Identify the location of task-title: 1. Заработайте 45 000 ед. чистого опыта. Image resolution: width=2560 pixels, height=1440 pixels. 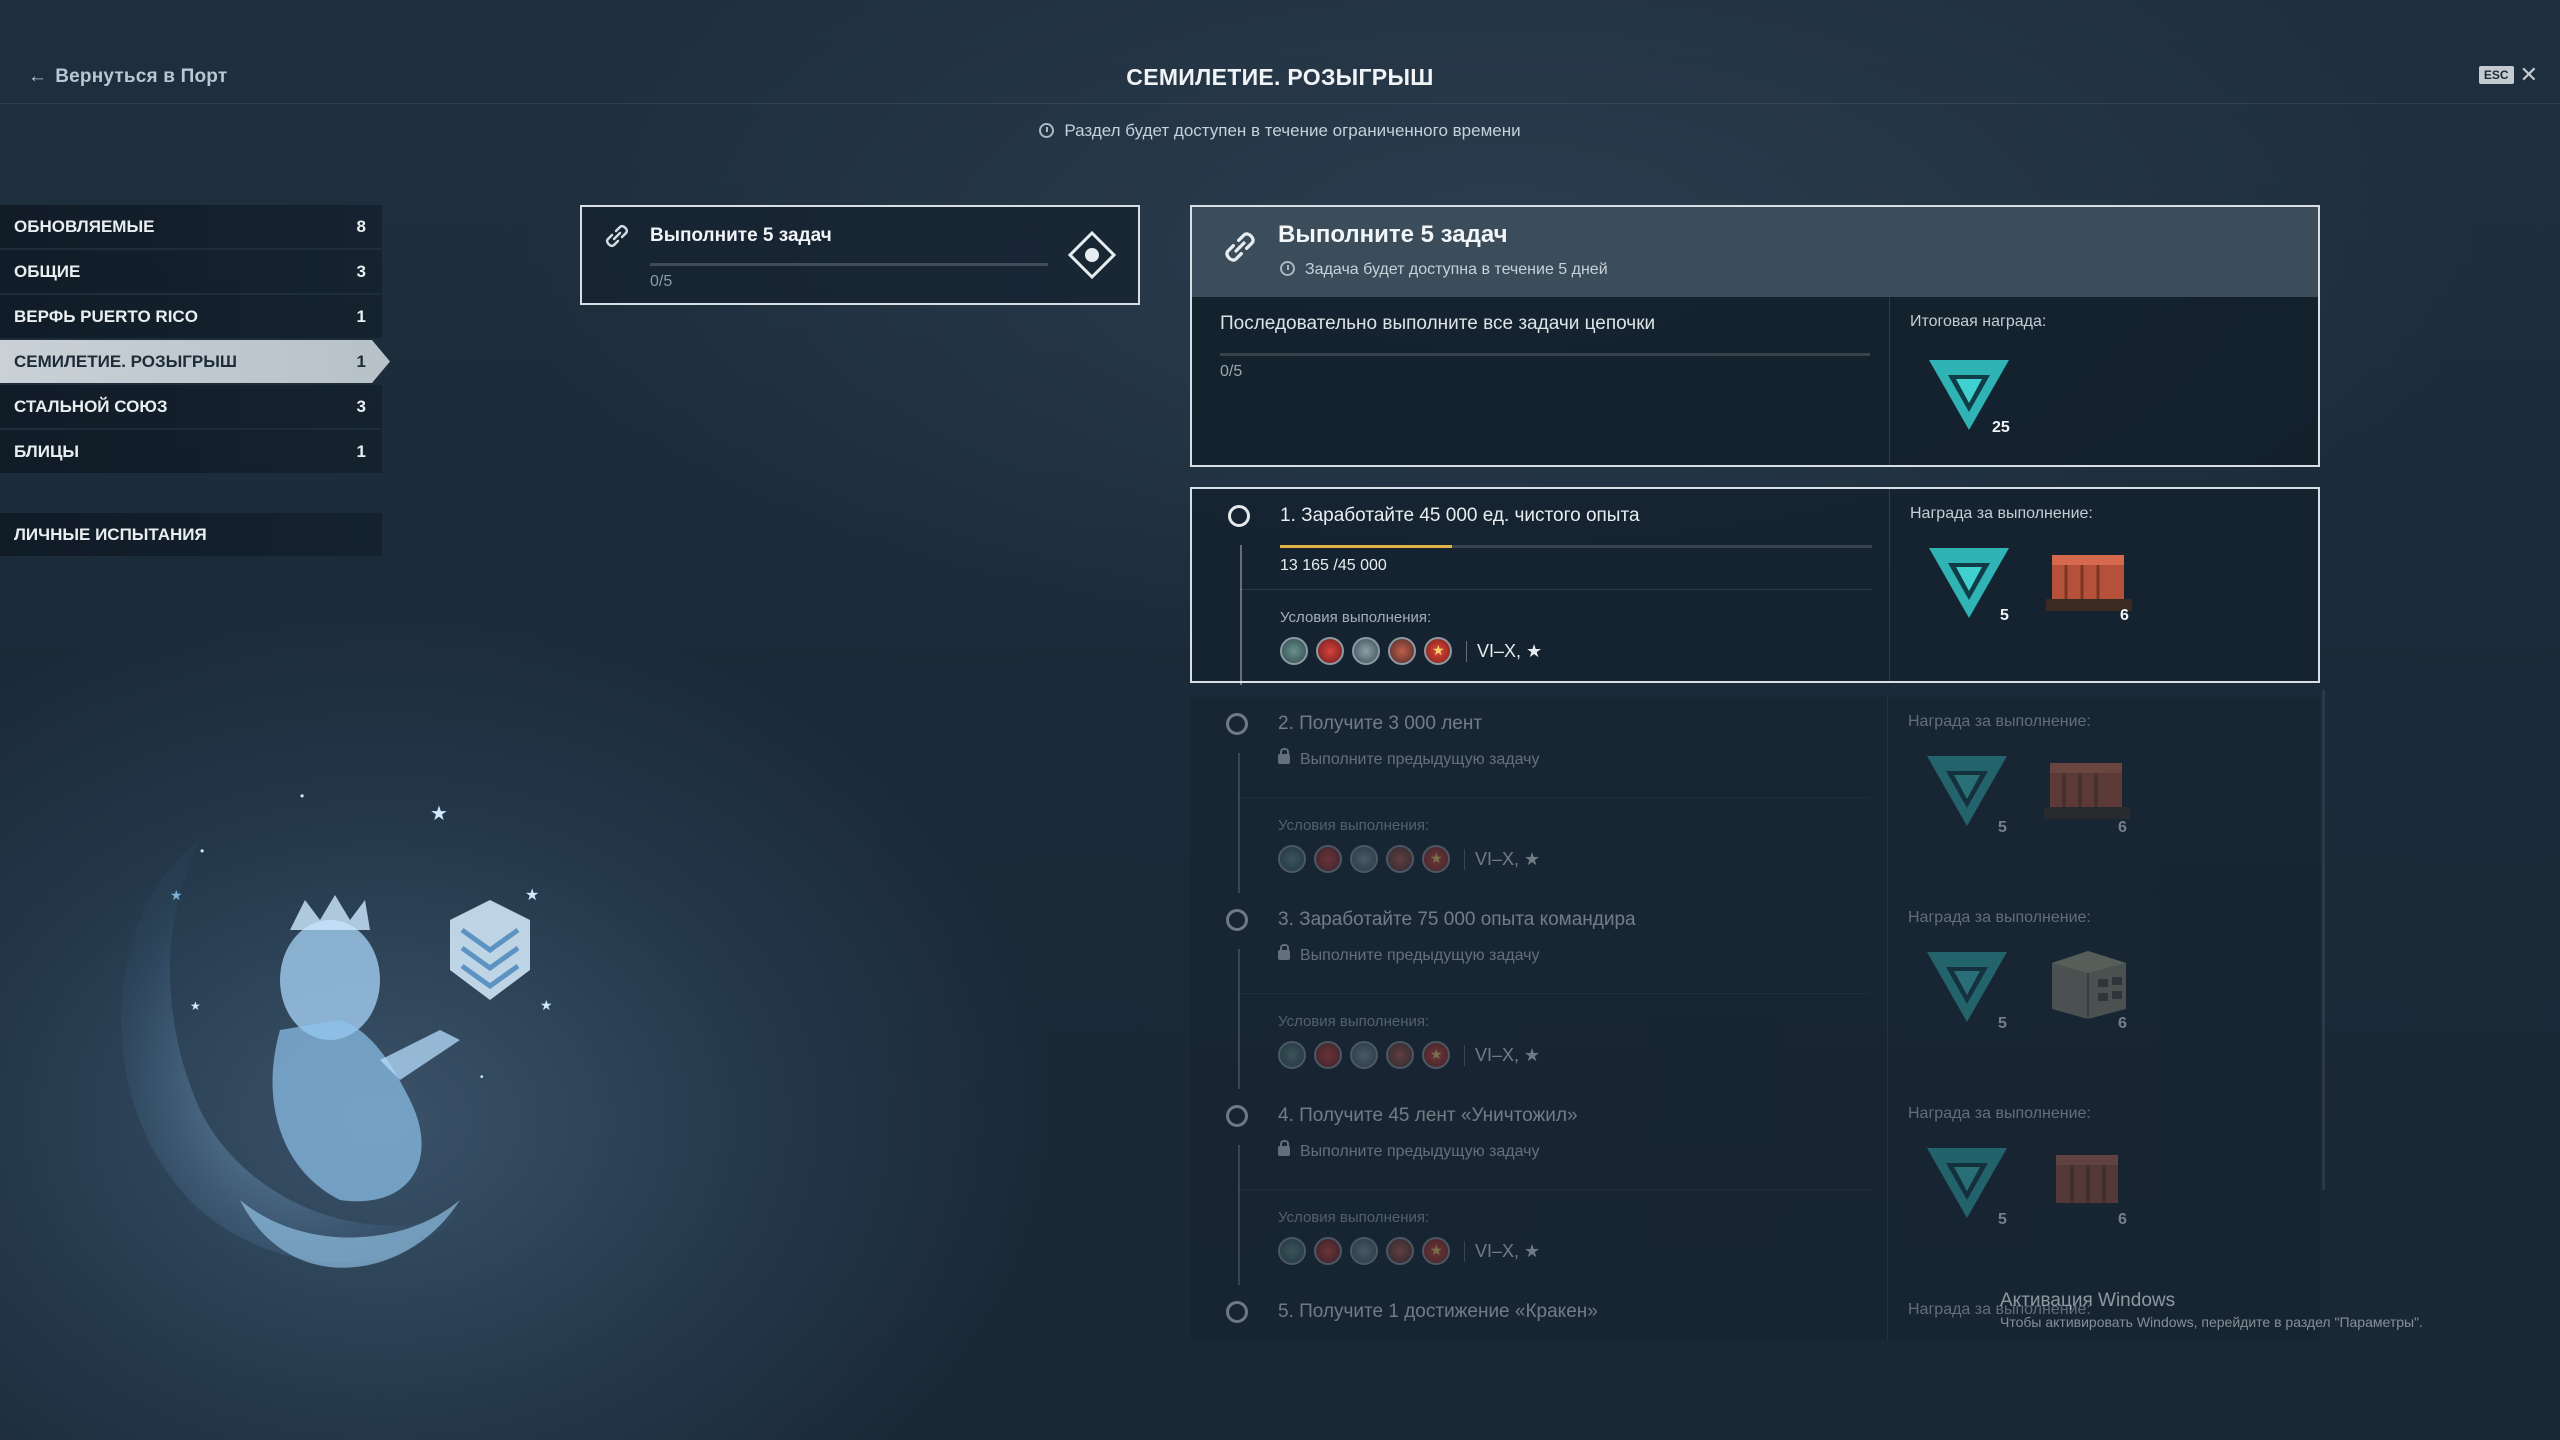
(1460, 515).